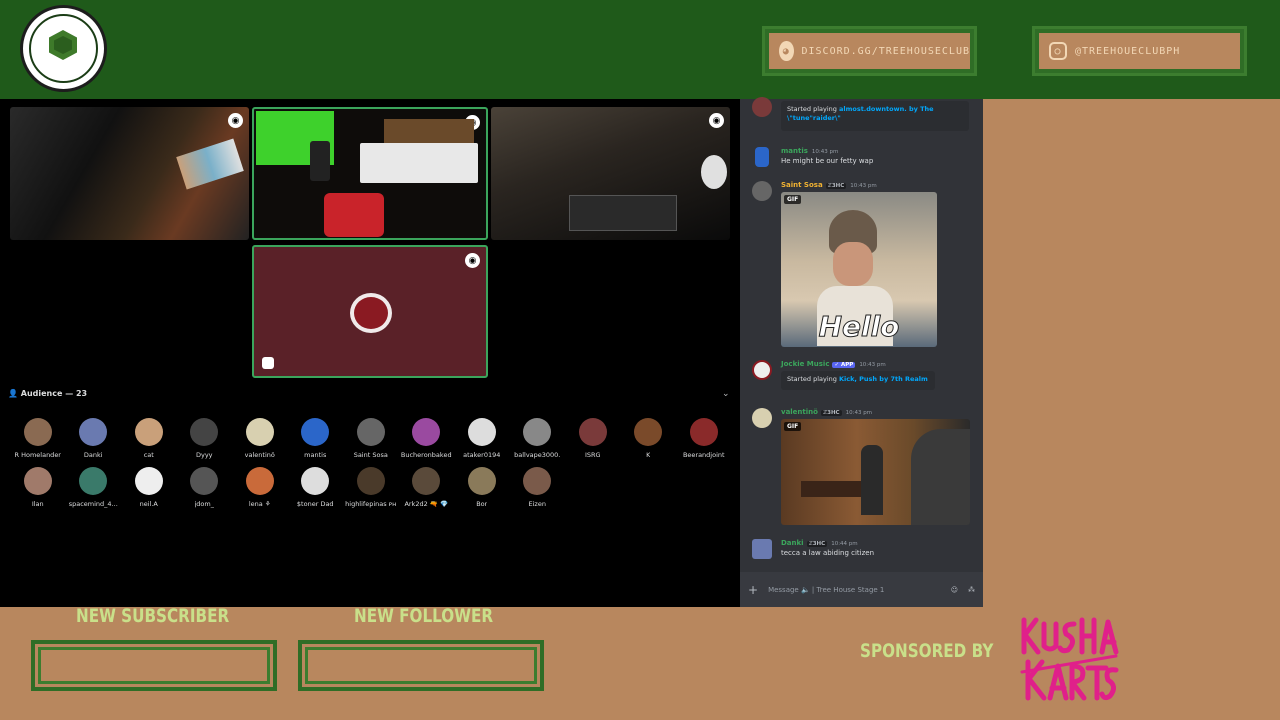  Describe the element at coordinates (954, 590) in the screenshot. I see `emoji-icon: ☺` at that location.